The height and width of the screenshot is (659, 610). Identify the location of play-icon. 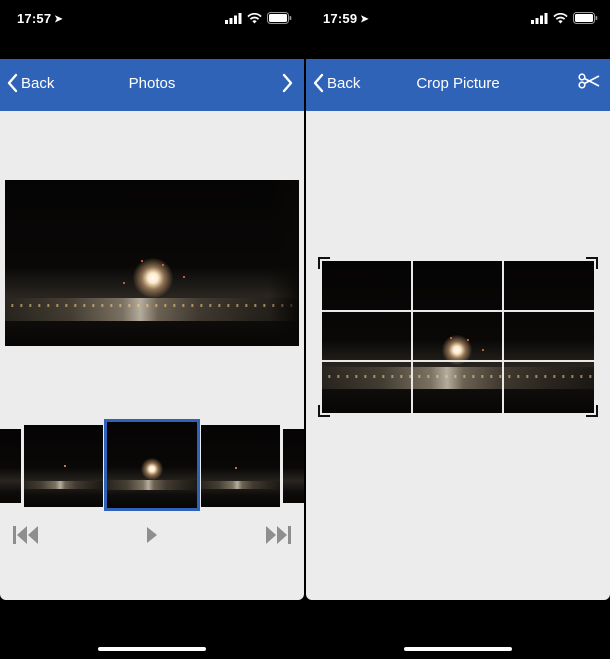
(152, 535).